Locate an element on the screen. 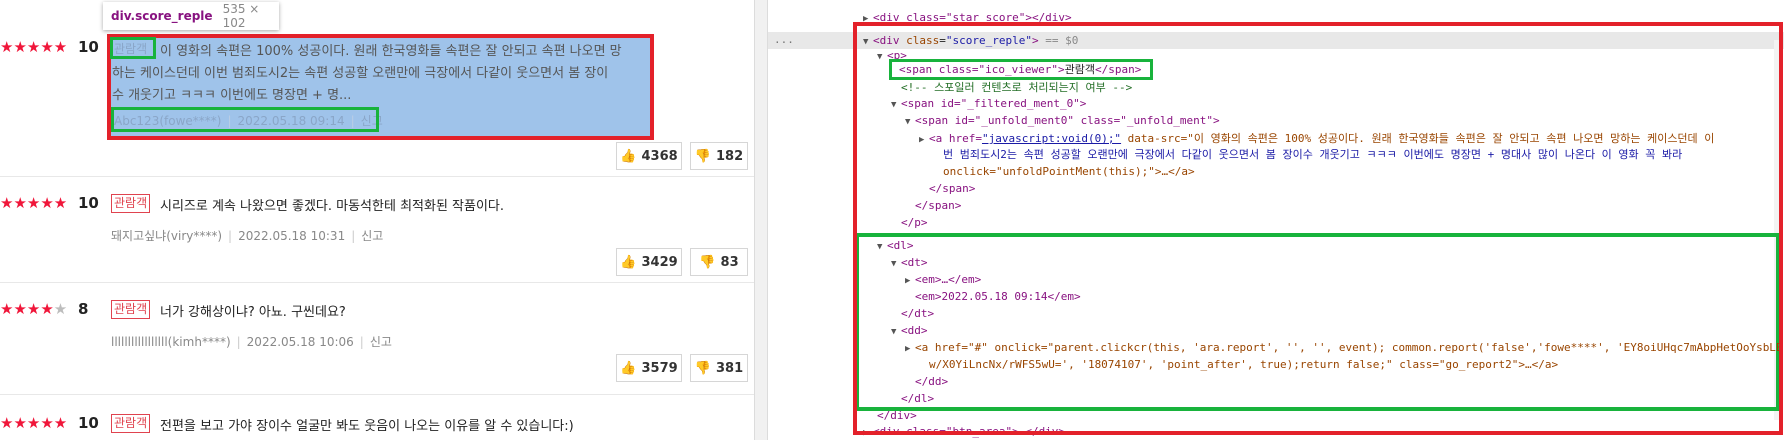 Image resolution: width=1784 pixels, height=440 pixels. review-meta: 돼지고싶냐(viry****) | 2022.05.18 10:31 | 신고 is located at coordinates (247, 236).